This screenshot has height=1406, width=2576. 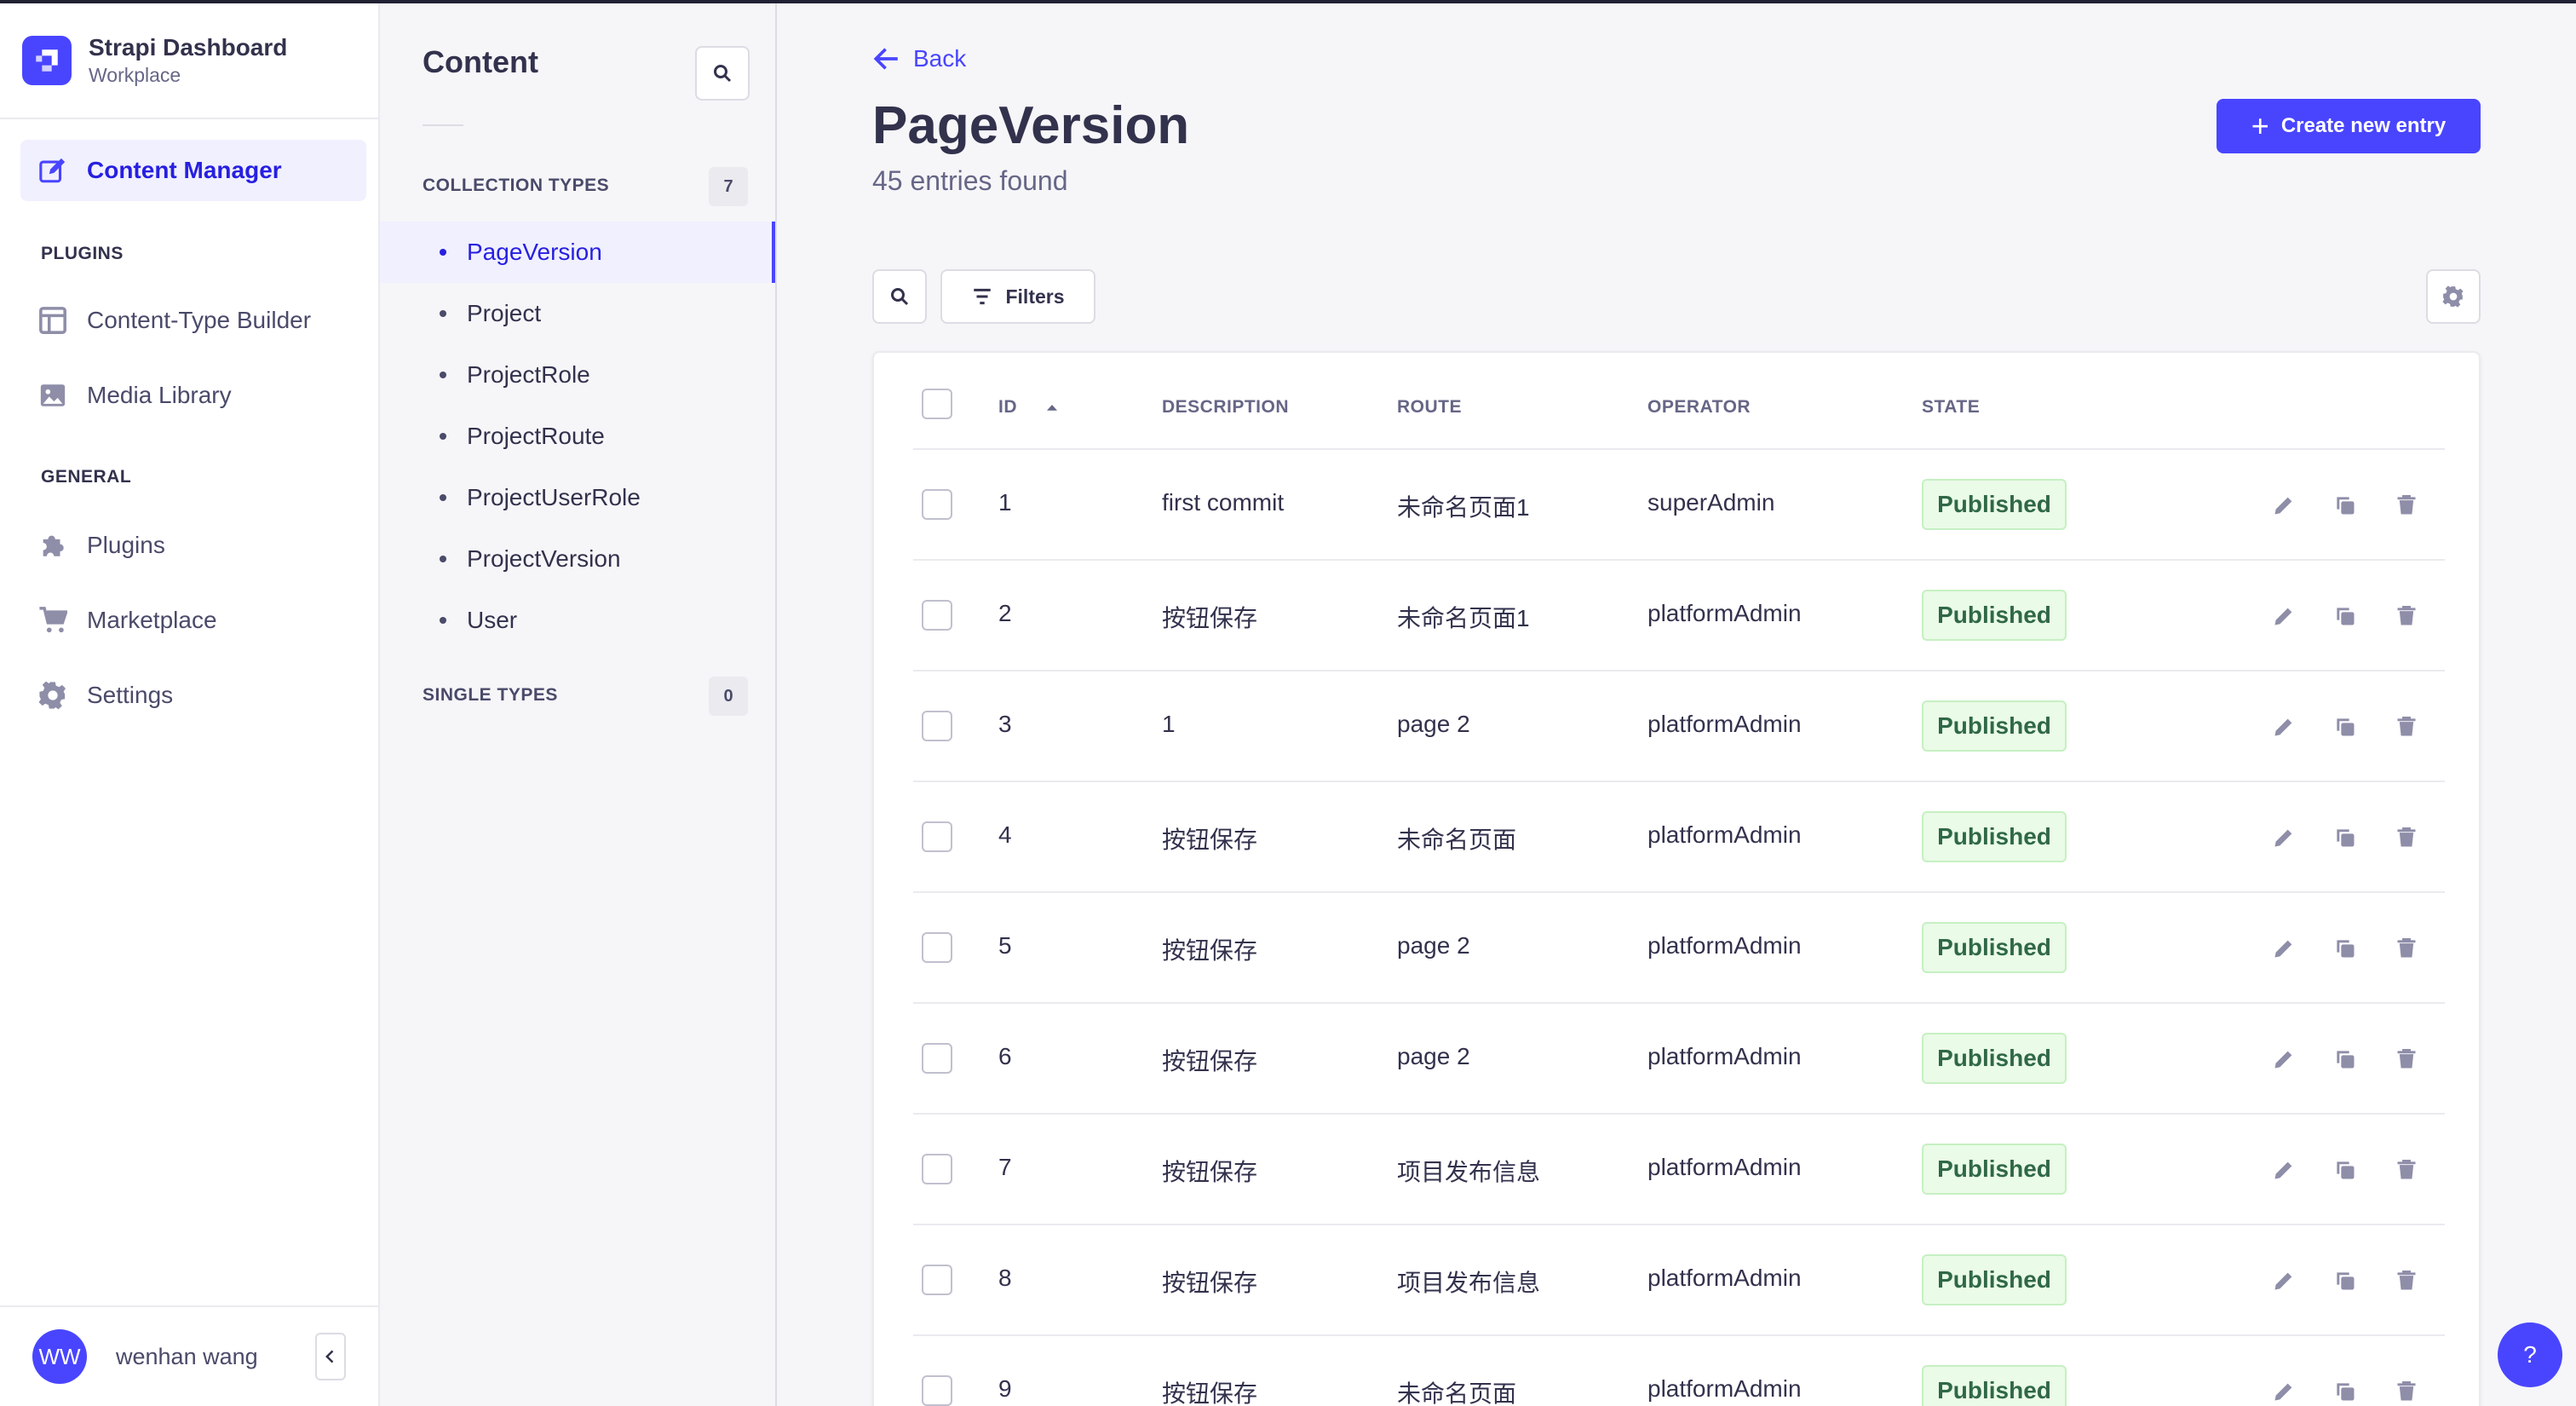 What do you see at coordinates (578, 436) in the screenshot?
I see `subnav-item-projectroute: ProjectRoute` at bounding box center [578, 436].